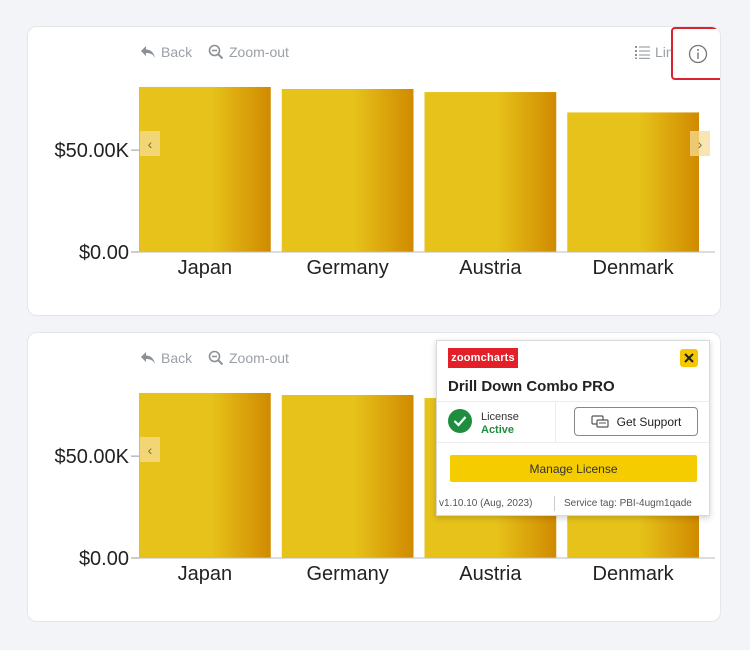 The width and height of the screenshot is (750, 650). What do you see at coordinates (573, 468) in the screenshot?
I see `manage-license-button: Manage License` at bounding box center [573, 468].